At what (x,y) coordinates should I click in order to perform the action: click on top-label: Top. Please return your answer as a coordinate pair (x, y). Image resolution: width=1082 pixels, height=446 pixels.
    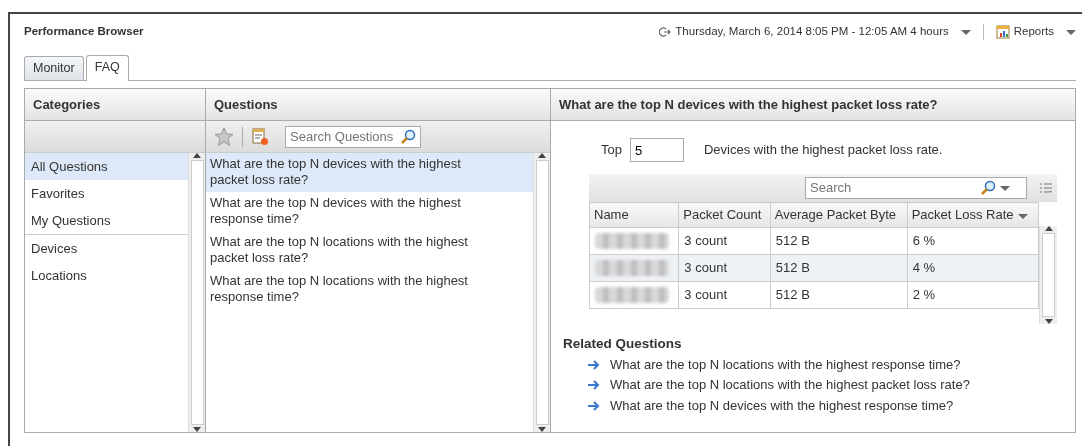
    Looking at the image, I should click on (611, 150).